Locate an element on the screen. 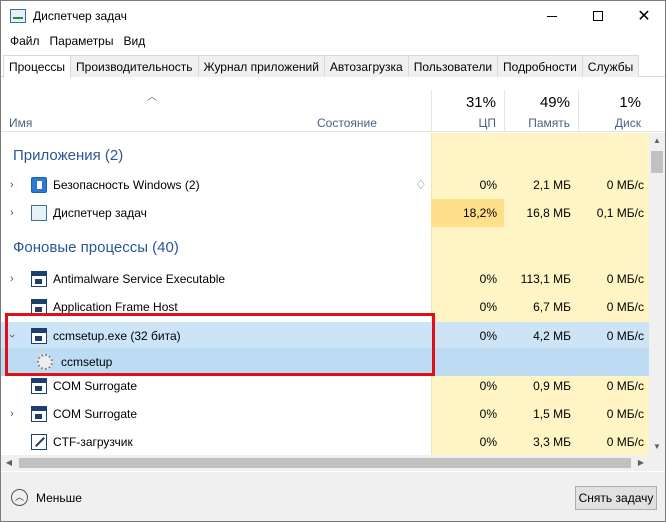 The image size is (666, 522). process-row: COM Surrogate 0% 0,9 МБ 0 МБ/с is located at coordinates (325, 386).